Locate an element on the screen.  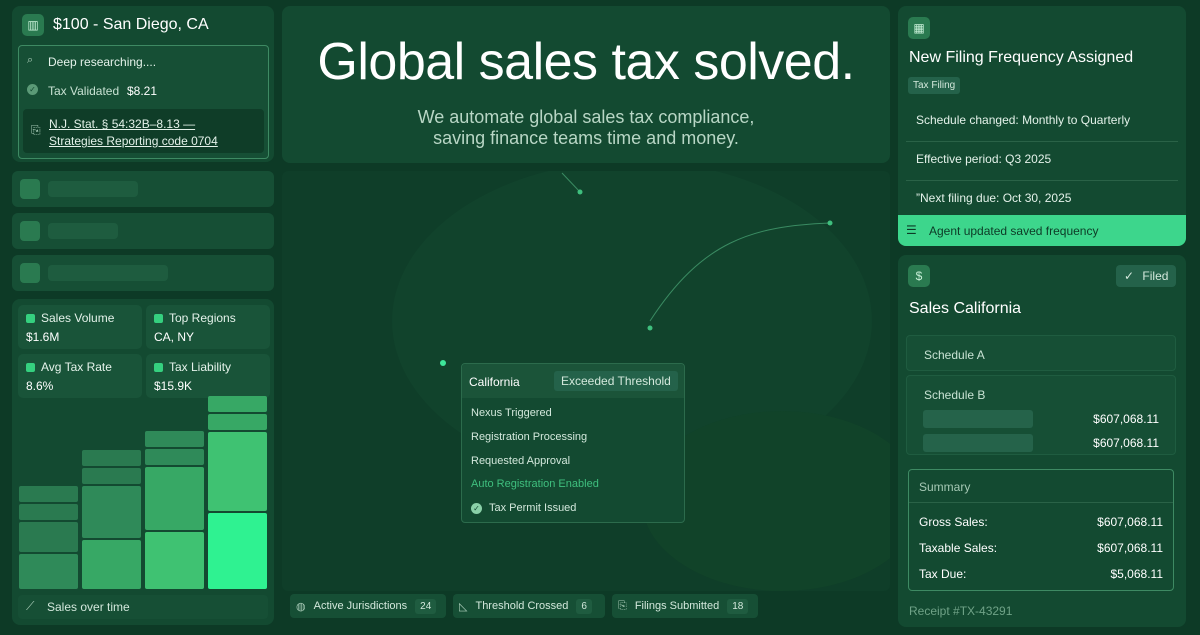
files-icon: ⎘ is located at coordinates (622, 605).